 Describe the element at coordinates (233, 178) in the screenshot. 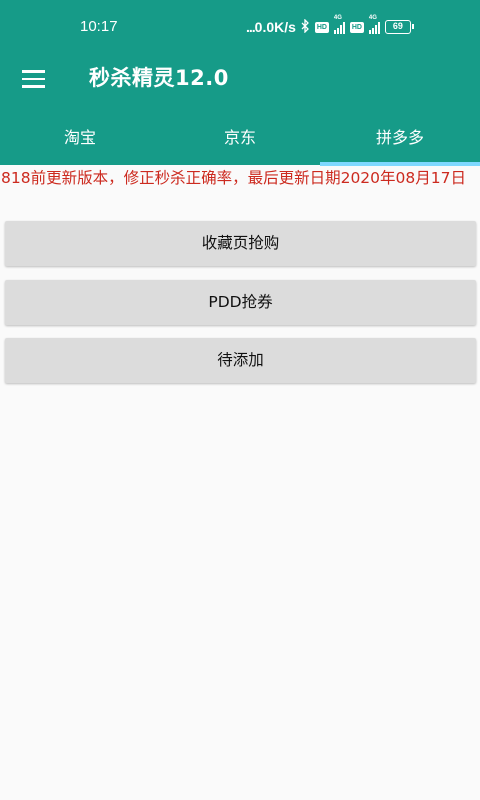

I see `update-notice: 818前更新版本，修正秒杀正确率，最后更新日期2020年08月17日` at that location.